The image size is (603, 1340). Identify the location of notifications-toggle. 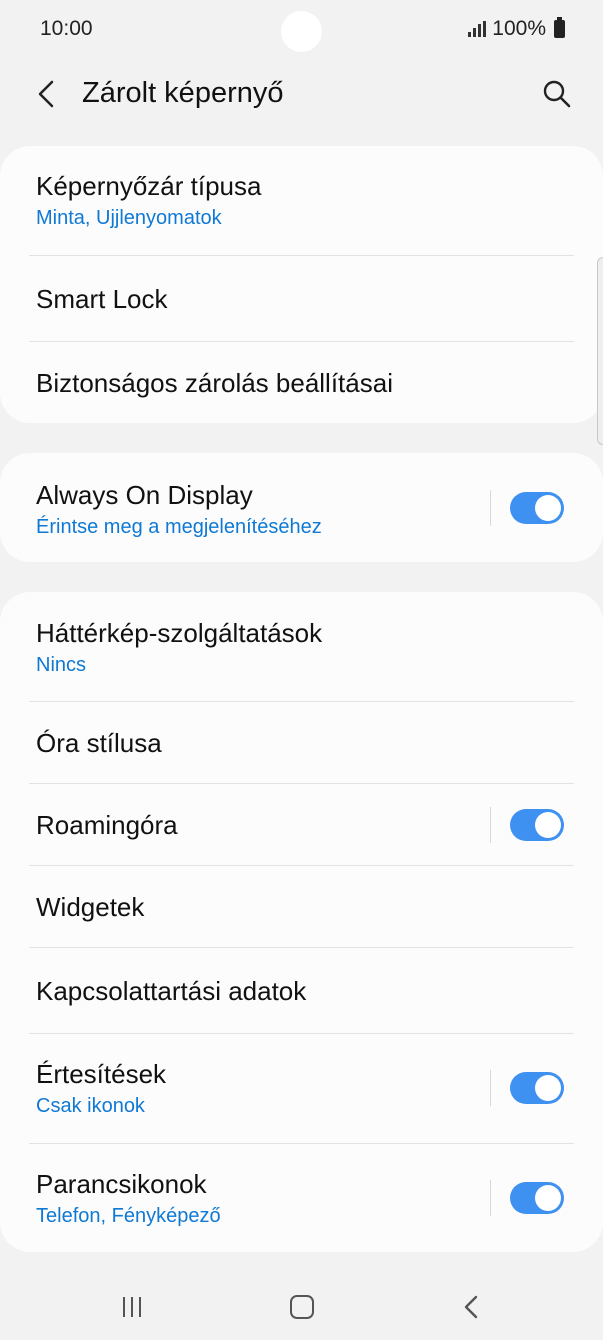
(537, 1088).